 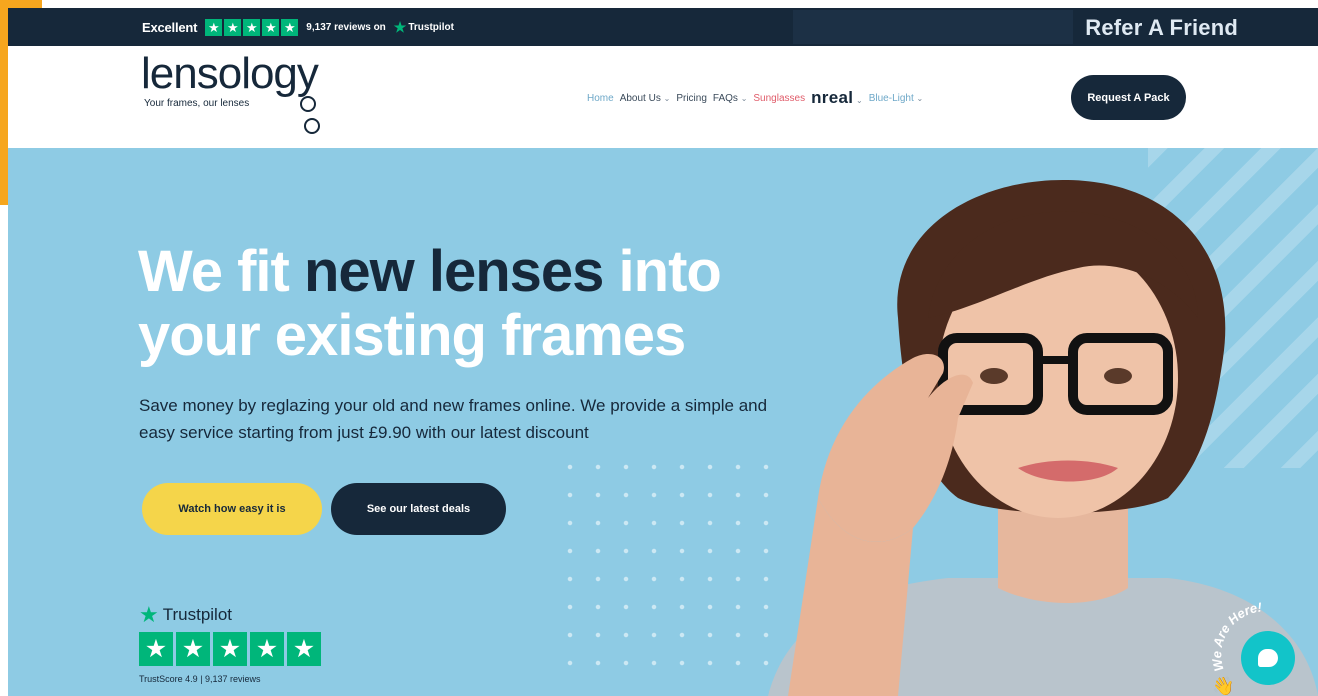 I want to click on trustpilot-logo: ★ Trustpilot, so click(x=424, y=27).